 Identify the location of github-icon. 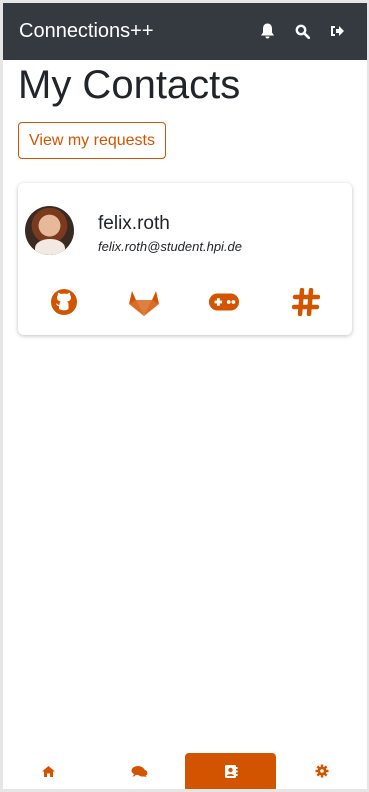
(64, 302).